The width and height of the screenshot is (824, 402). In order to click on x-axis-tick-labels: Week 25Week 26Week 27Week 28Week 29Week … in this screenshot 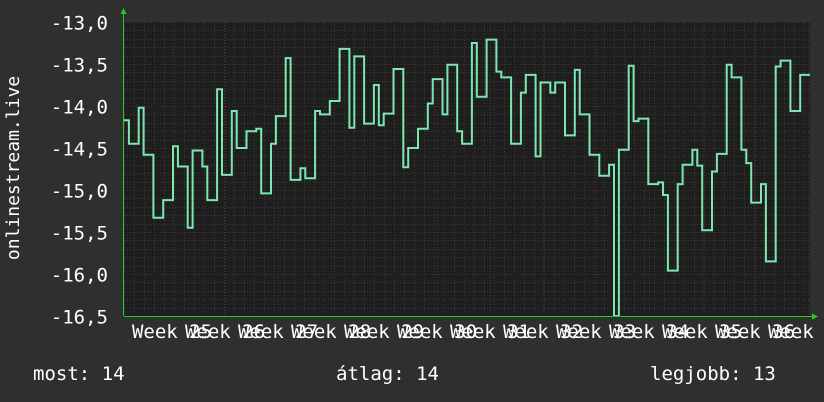, I will do `click(478, 332)`.